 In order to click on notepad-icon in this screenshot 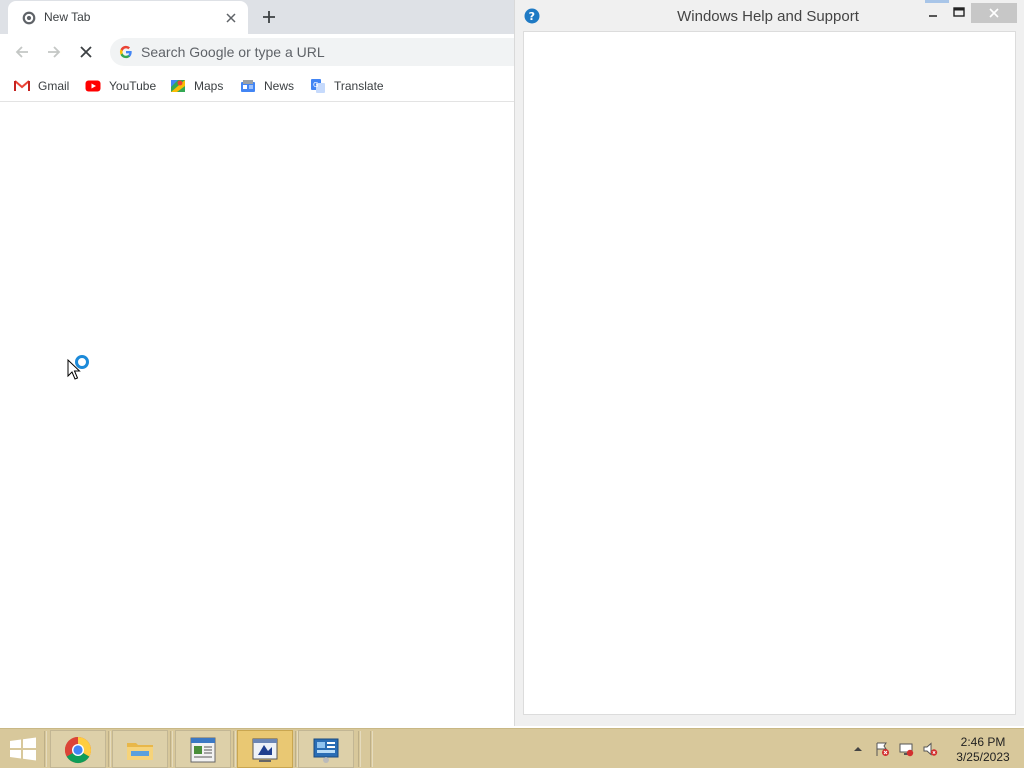, I will do `click(203, 750)`.